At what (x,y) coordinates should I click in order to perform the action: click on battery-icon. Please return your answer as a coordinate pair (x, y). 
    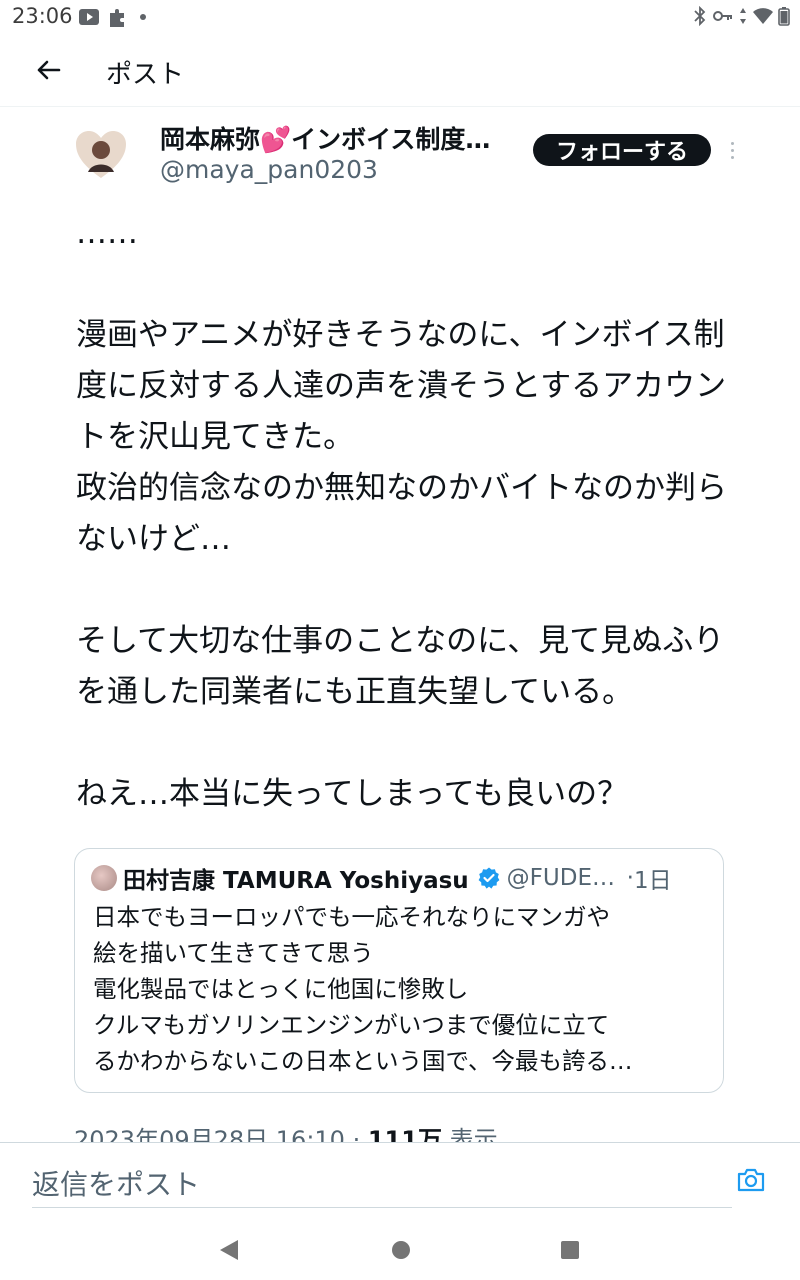
    Looking at the image, I should click on (784, 16).